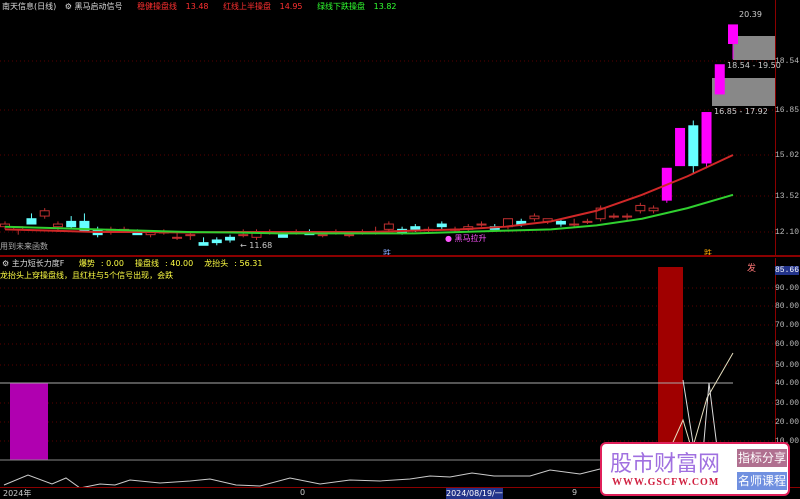 The height and width of the screenshot is (499, 800). Describe the element at coordinates (29, 6) in the screenshot. I see `stock-name: 南天信息(日线)` at that location.